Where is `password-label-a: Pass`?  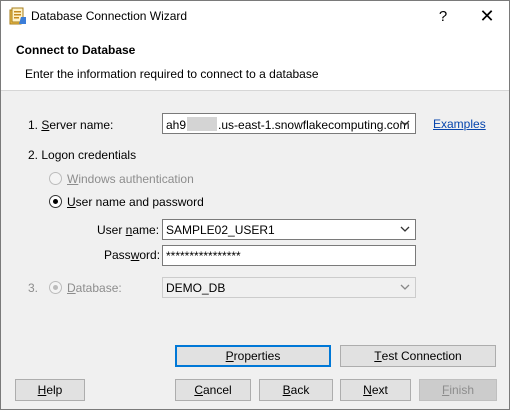
password-label-a: Pass is located at coordinates (117, 255).